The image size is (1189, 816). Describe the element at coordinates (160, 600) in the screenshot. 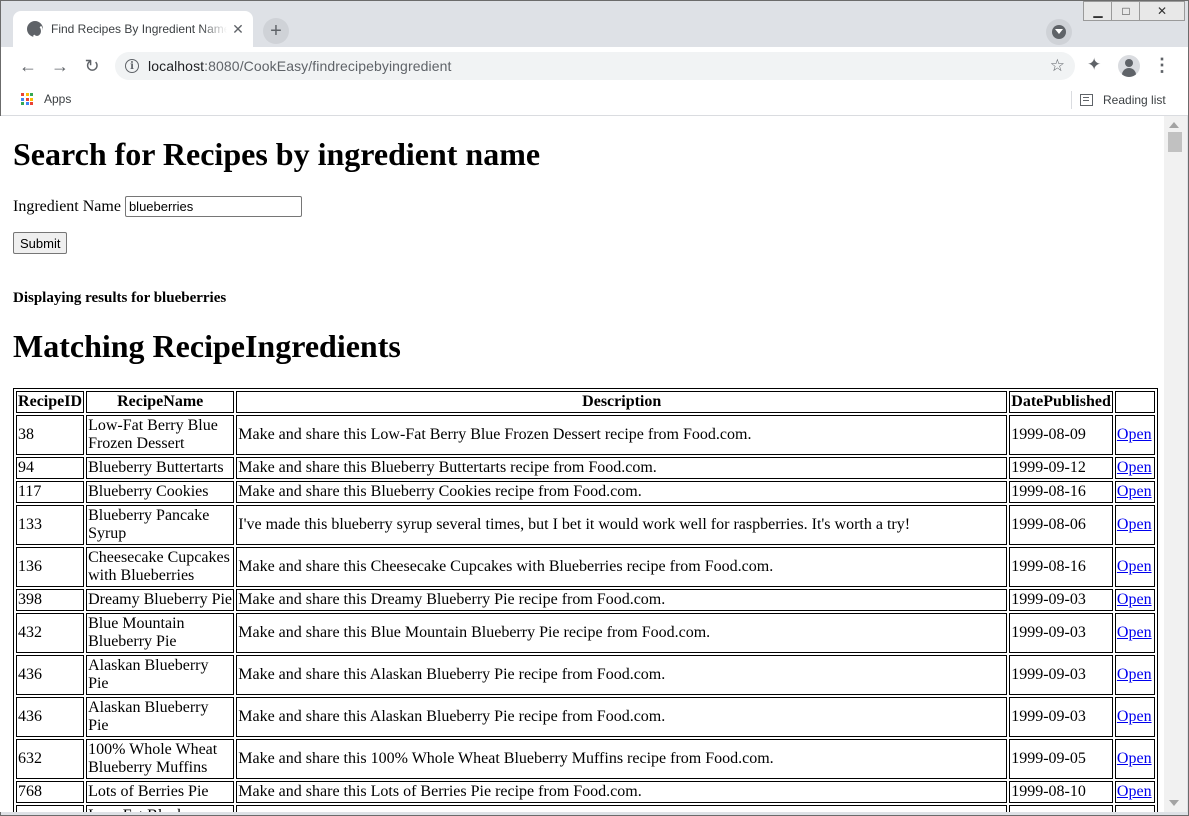

I see `cell-recipe-name: Dreamy Blueberry Pie` at that location.